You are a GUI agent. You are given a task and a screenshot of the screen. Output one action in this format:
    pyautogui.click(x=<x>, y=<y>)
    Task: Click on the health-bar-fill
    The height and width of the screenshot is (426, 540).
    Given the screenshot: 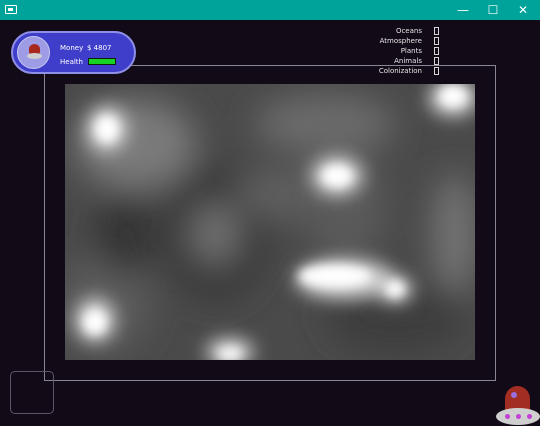 What is the action you would take?
    pyautogui.click(x=102, y=61)
    